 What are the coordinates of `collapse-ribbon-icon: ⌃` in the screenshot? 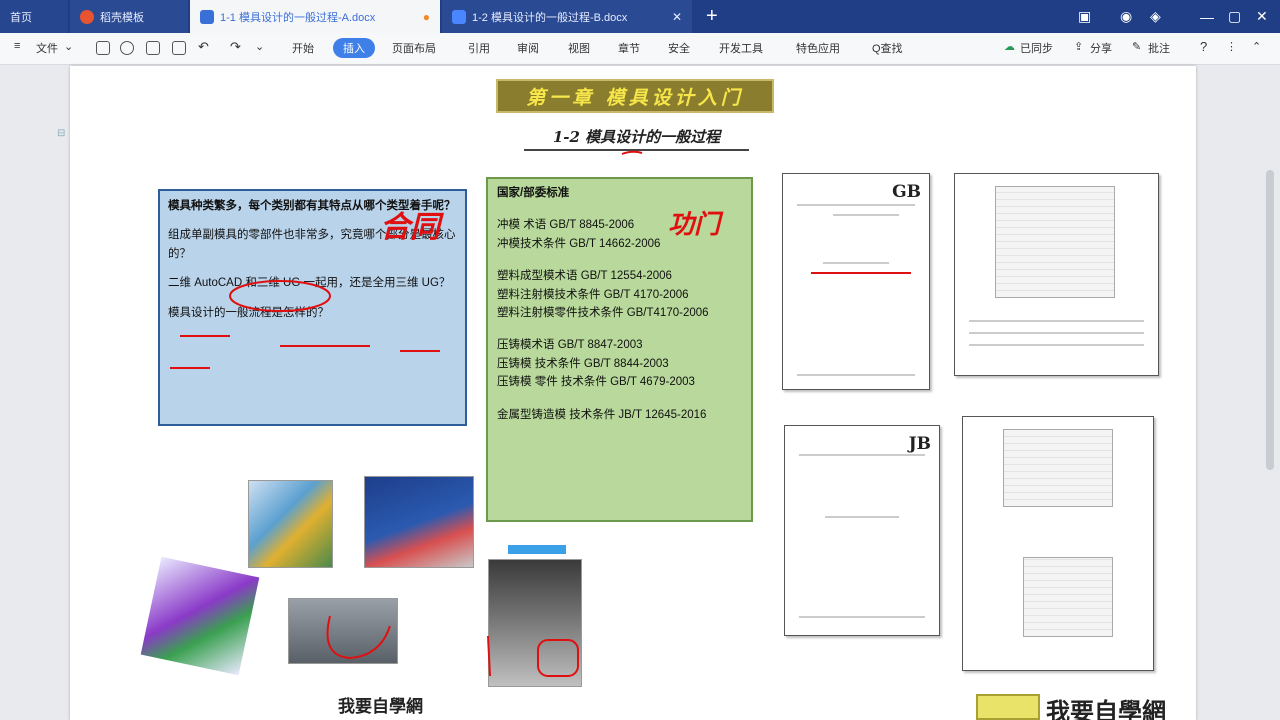 It's located at (1256, 46).